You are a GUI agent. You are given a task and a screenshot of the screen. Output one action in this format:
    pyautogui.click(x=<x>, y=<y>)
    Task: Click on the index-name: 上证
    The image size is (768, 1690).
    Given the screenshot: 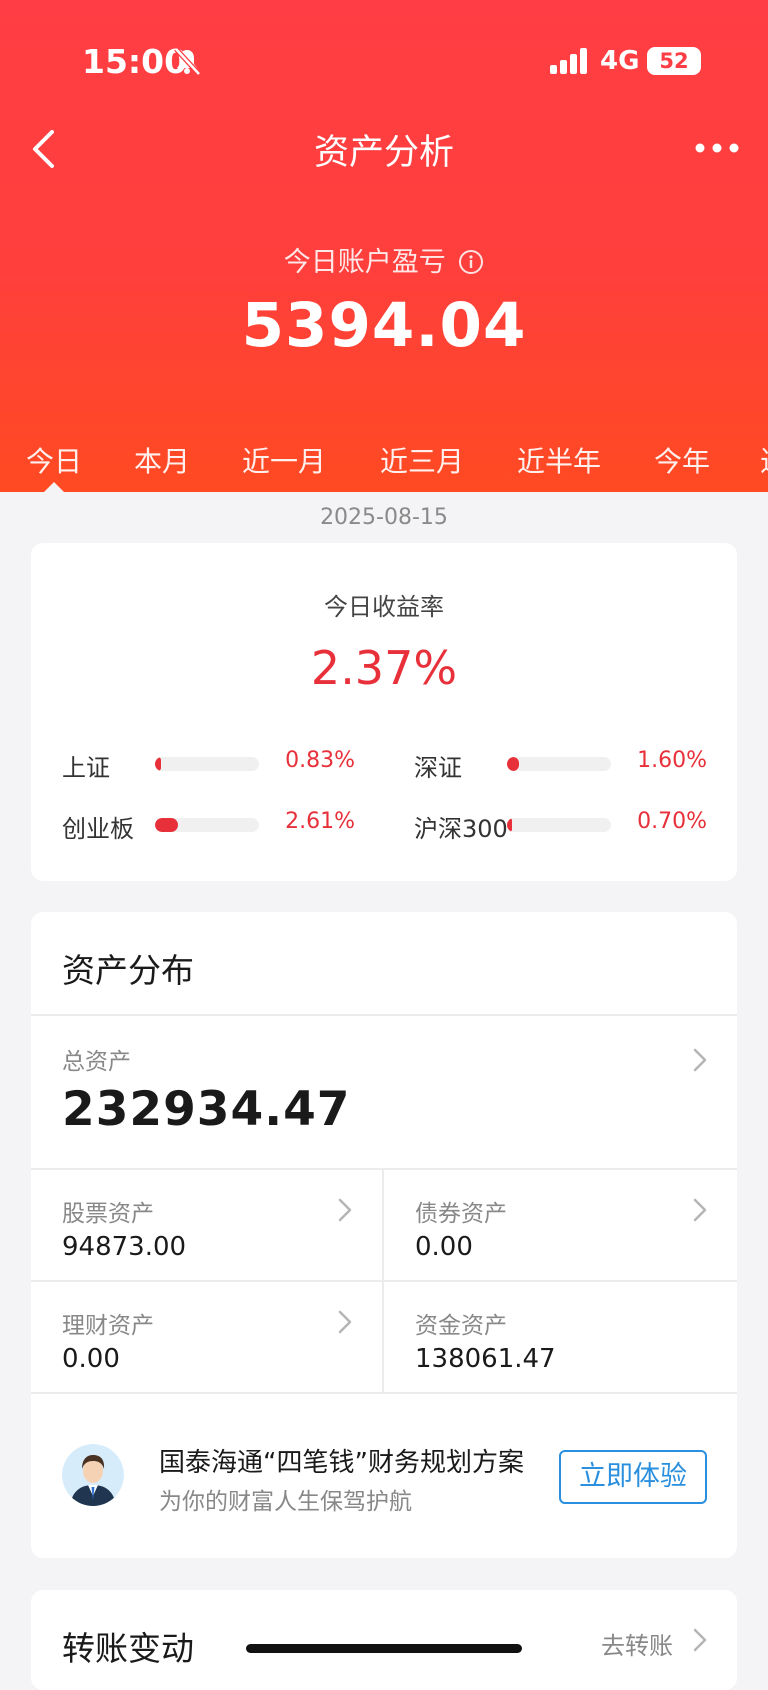 What is the action you would take?
    pyautogui.click(x=86, y=768)
    